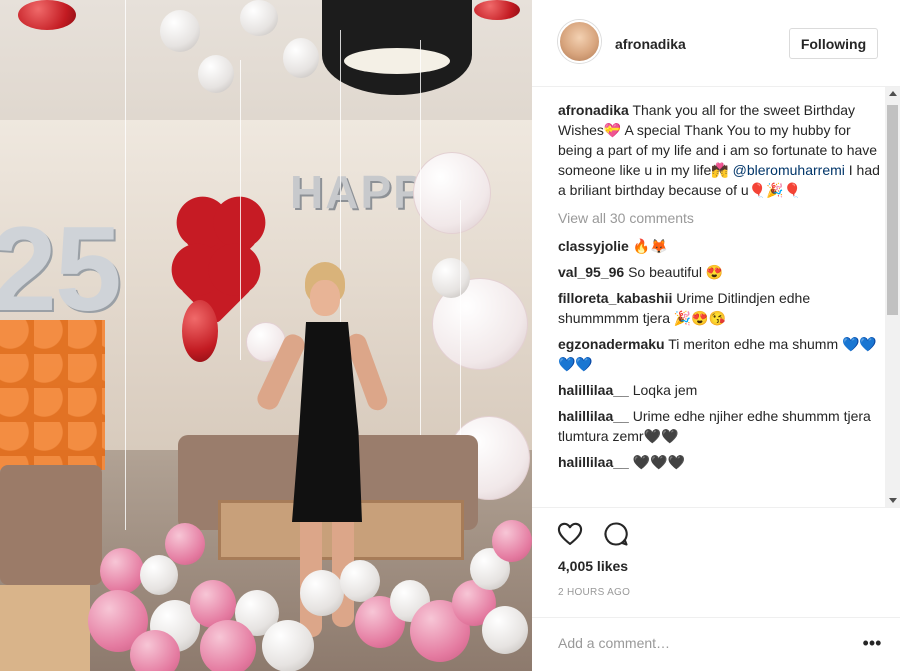 The image size is (900, 671). I want to click on comment-text: So beautiful 😍, so click(676, 272).